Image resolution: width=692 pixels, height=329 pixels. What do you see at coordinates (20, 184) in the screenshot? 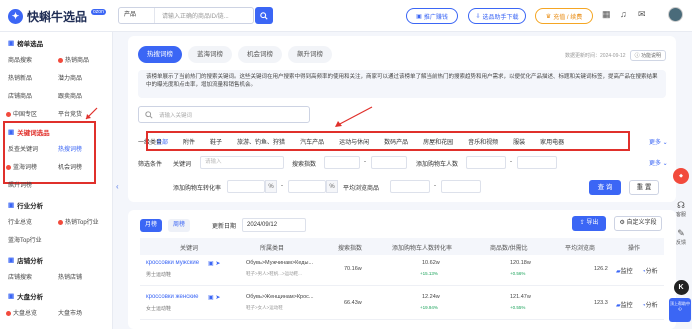
I see `sidebar-item-rising: 飙升词榜` at bounding box center [20, 184].